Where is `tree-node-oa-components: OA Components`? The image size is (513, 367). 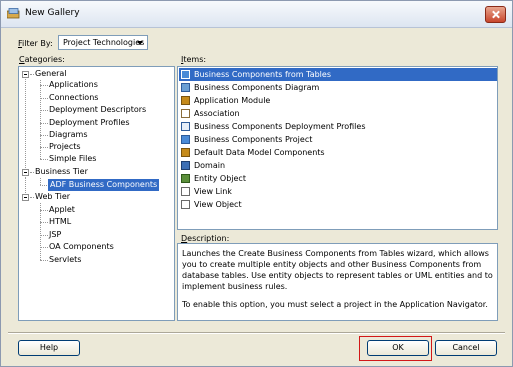 tree-node-oa-components: OA Components is located at coordinates (81, 247).